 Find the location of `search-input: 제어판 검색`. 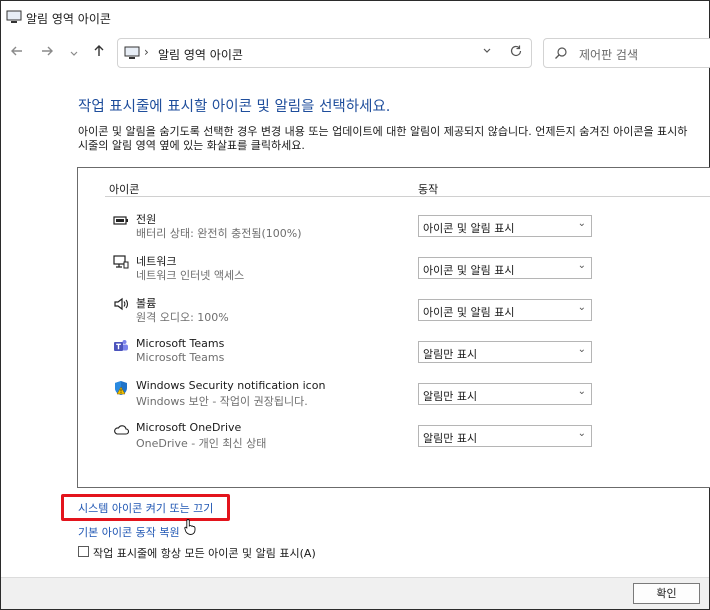

search-input: 제어판 검색 is located at coordinates (608, 54).